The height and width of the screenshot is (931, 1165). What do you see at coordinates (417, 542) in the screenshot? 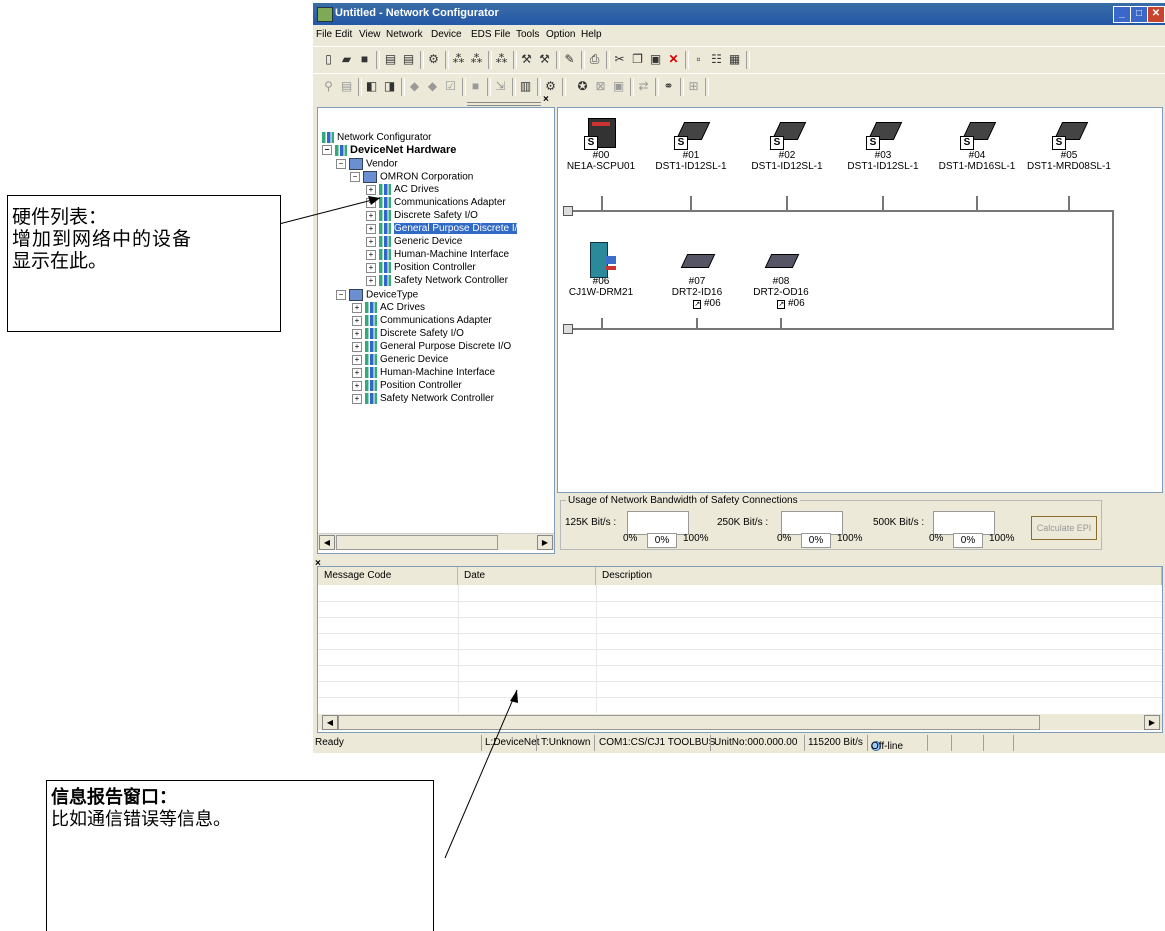
I see `scroll-thumb` at bounding box center [417, 542].